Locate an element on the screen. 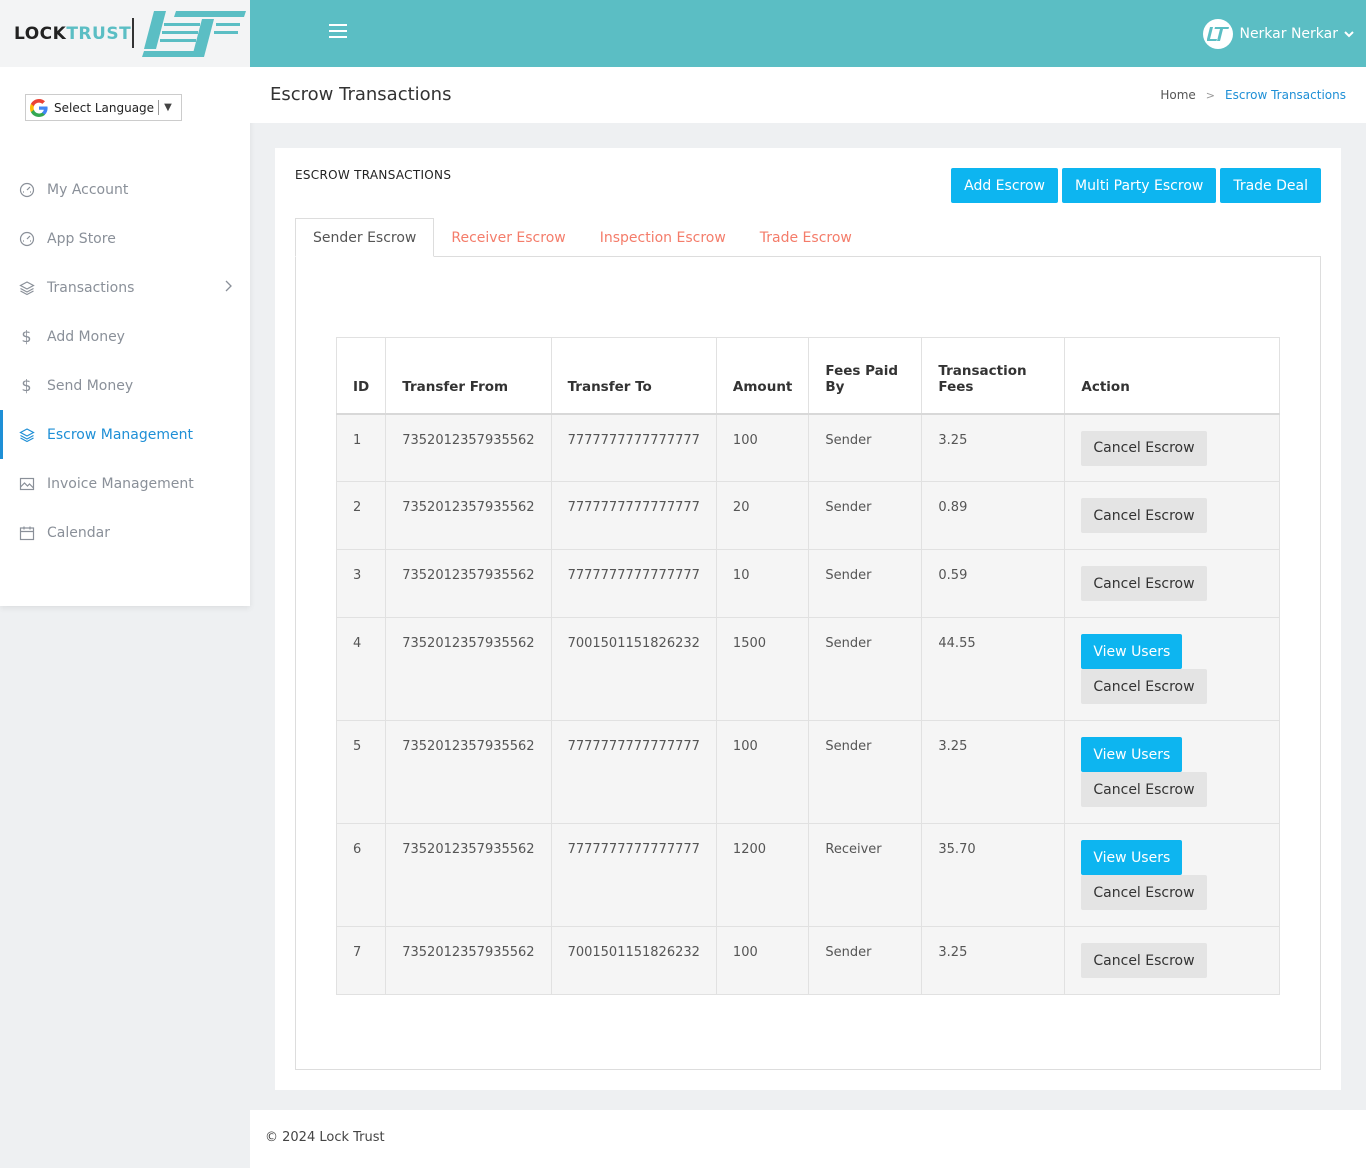  sidebar-item-label: Transactions is located at coordinates (91, 287).